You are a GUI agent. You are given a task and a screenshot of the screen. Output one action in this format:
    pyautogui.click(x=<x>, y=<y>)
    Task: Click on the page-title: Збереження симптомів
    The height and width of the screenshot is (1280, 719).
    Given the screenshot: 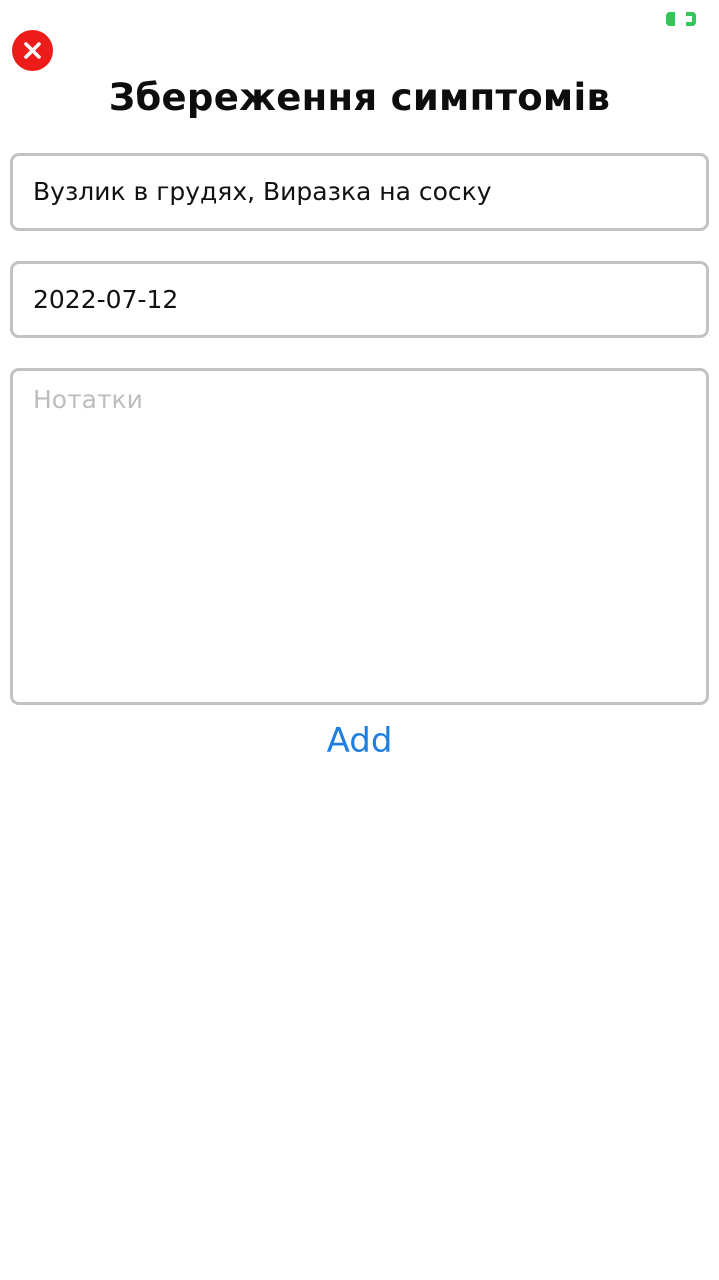 What is the action you would take?
    pyautogui.click(x=359, y=97)
    